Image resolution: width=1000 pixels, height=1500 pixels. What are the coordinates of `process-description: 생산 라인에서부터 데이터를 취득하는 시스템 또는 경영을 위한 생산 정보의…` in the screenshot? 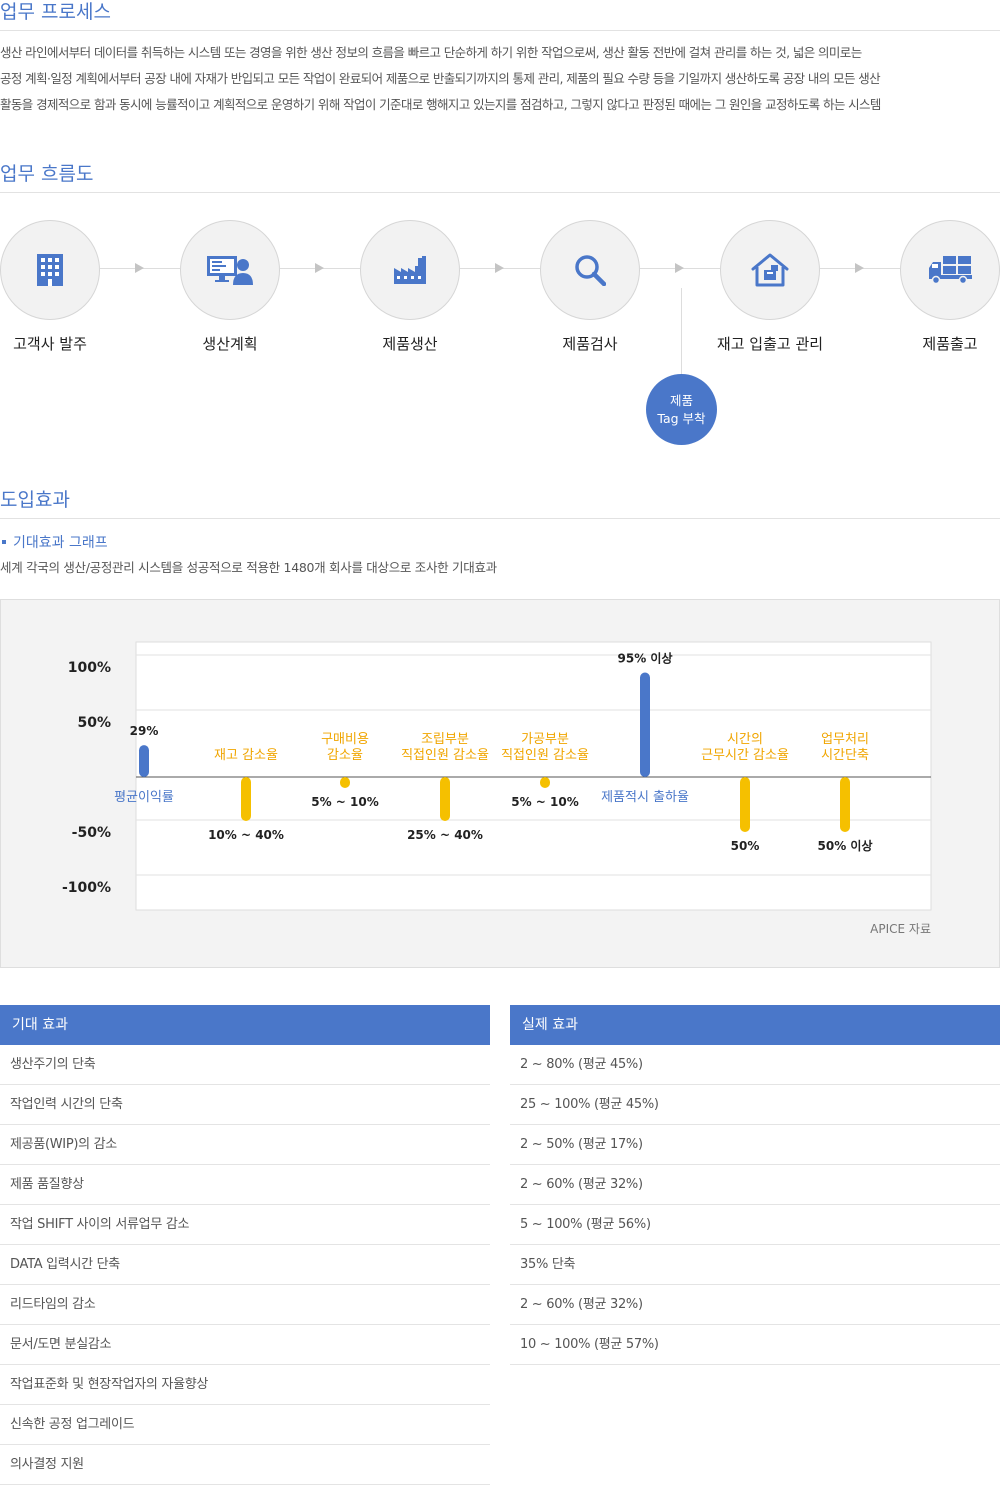 It's located at (500, 79).